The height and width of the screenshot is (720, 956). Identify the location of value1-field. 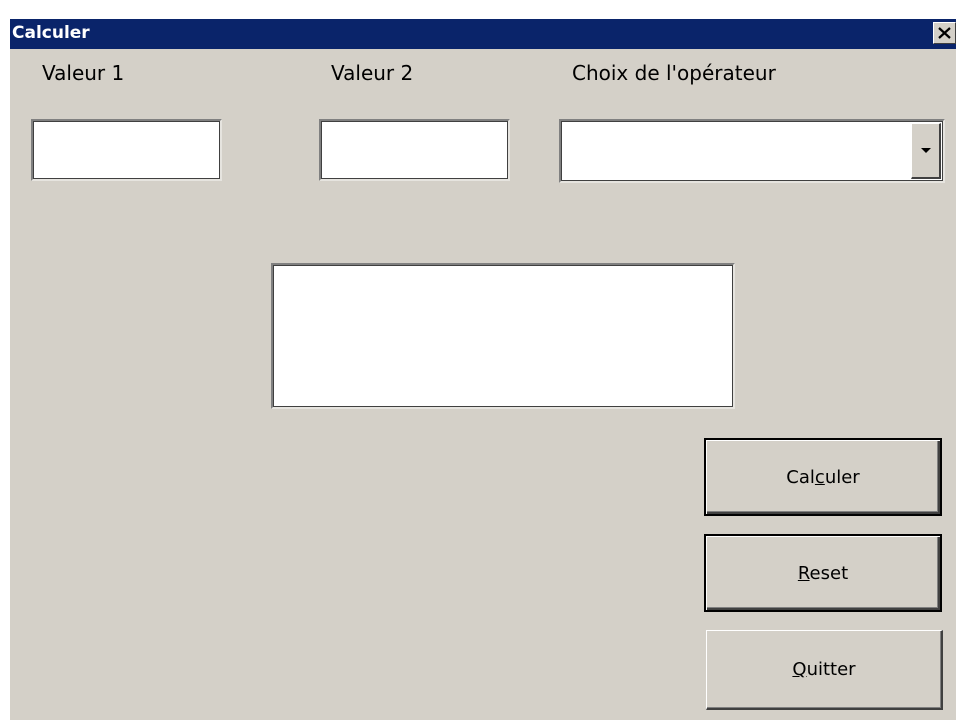
(126, 150).